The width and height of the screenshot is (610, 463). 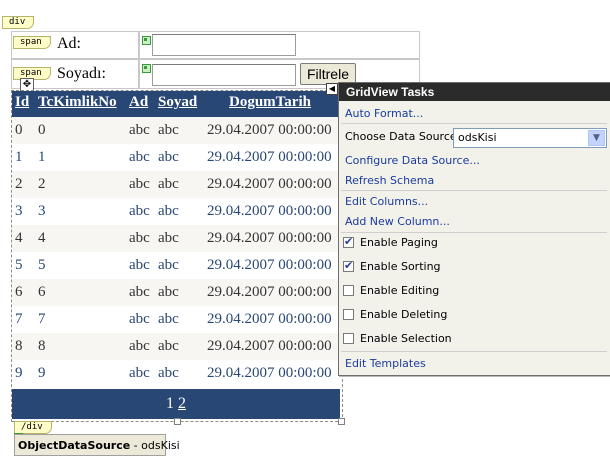 I want to click on data-source-select: odsKisi ▼, so click(x=530, y=138).